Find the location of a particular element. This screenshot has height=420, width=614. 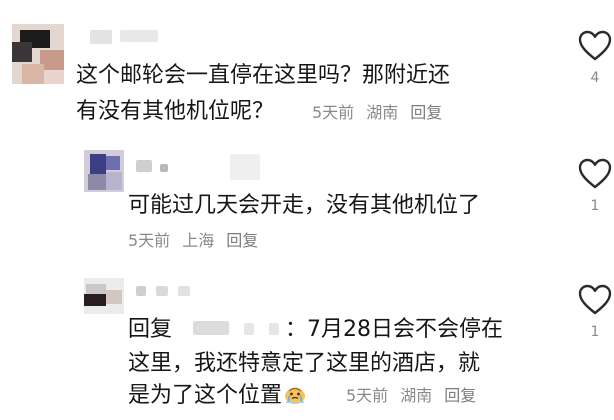

comment-text-line: 有没有其他机位呢？ is located at coordinates (175, 111).